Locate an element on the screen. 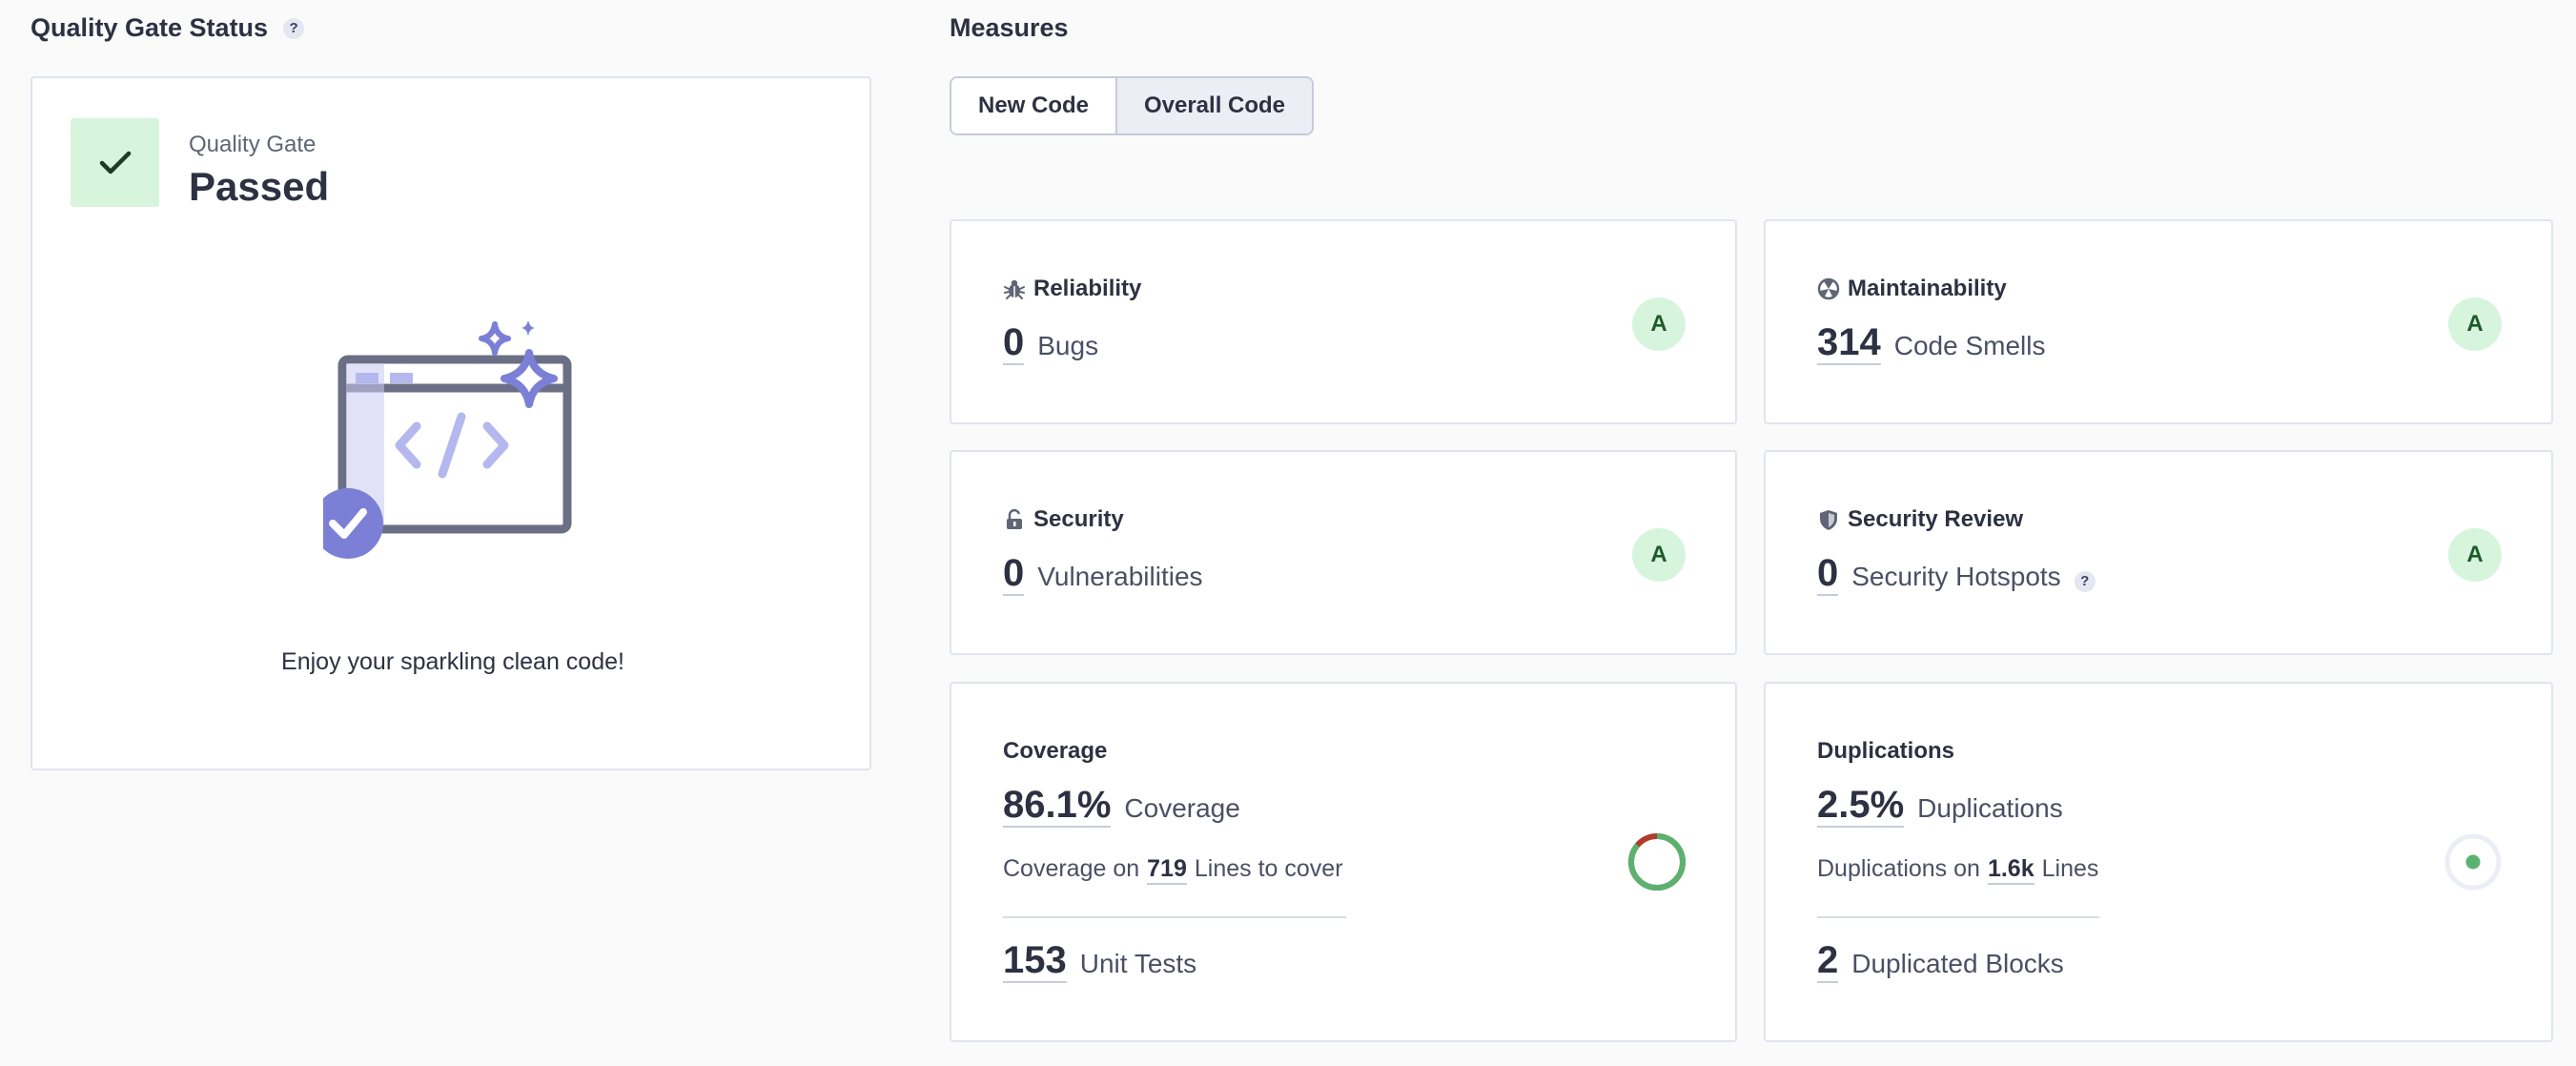 This screenshot has height=1066, width=2576. code-period-toggle: New Code Overall Code is located at coordinates (1132, 106).